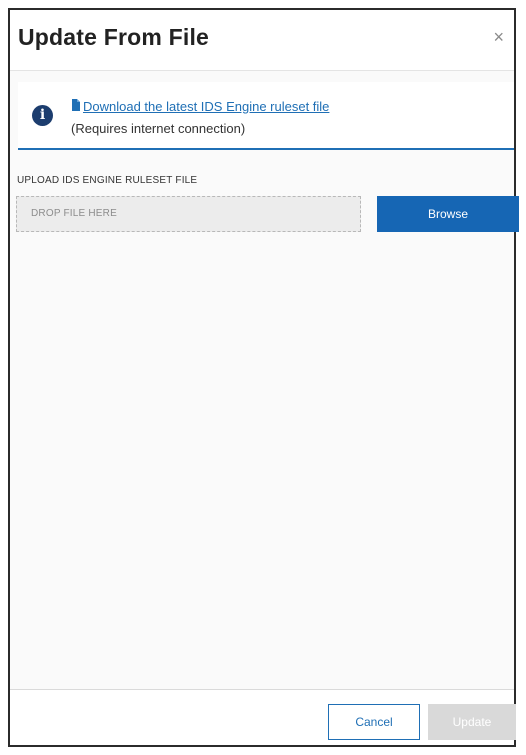 This screenshot has width=526, height=755. Describe the element at coordinates (498, 37) in the screenshot. I see `close-icon: ×` at that location.